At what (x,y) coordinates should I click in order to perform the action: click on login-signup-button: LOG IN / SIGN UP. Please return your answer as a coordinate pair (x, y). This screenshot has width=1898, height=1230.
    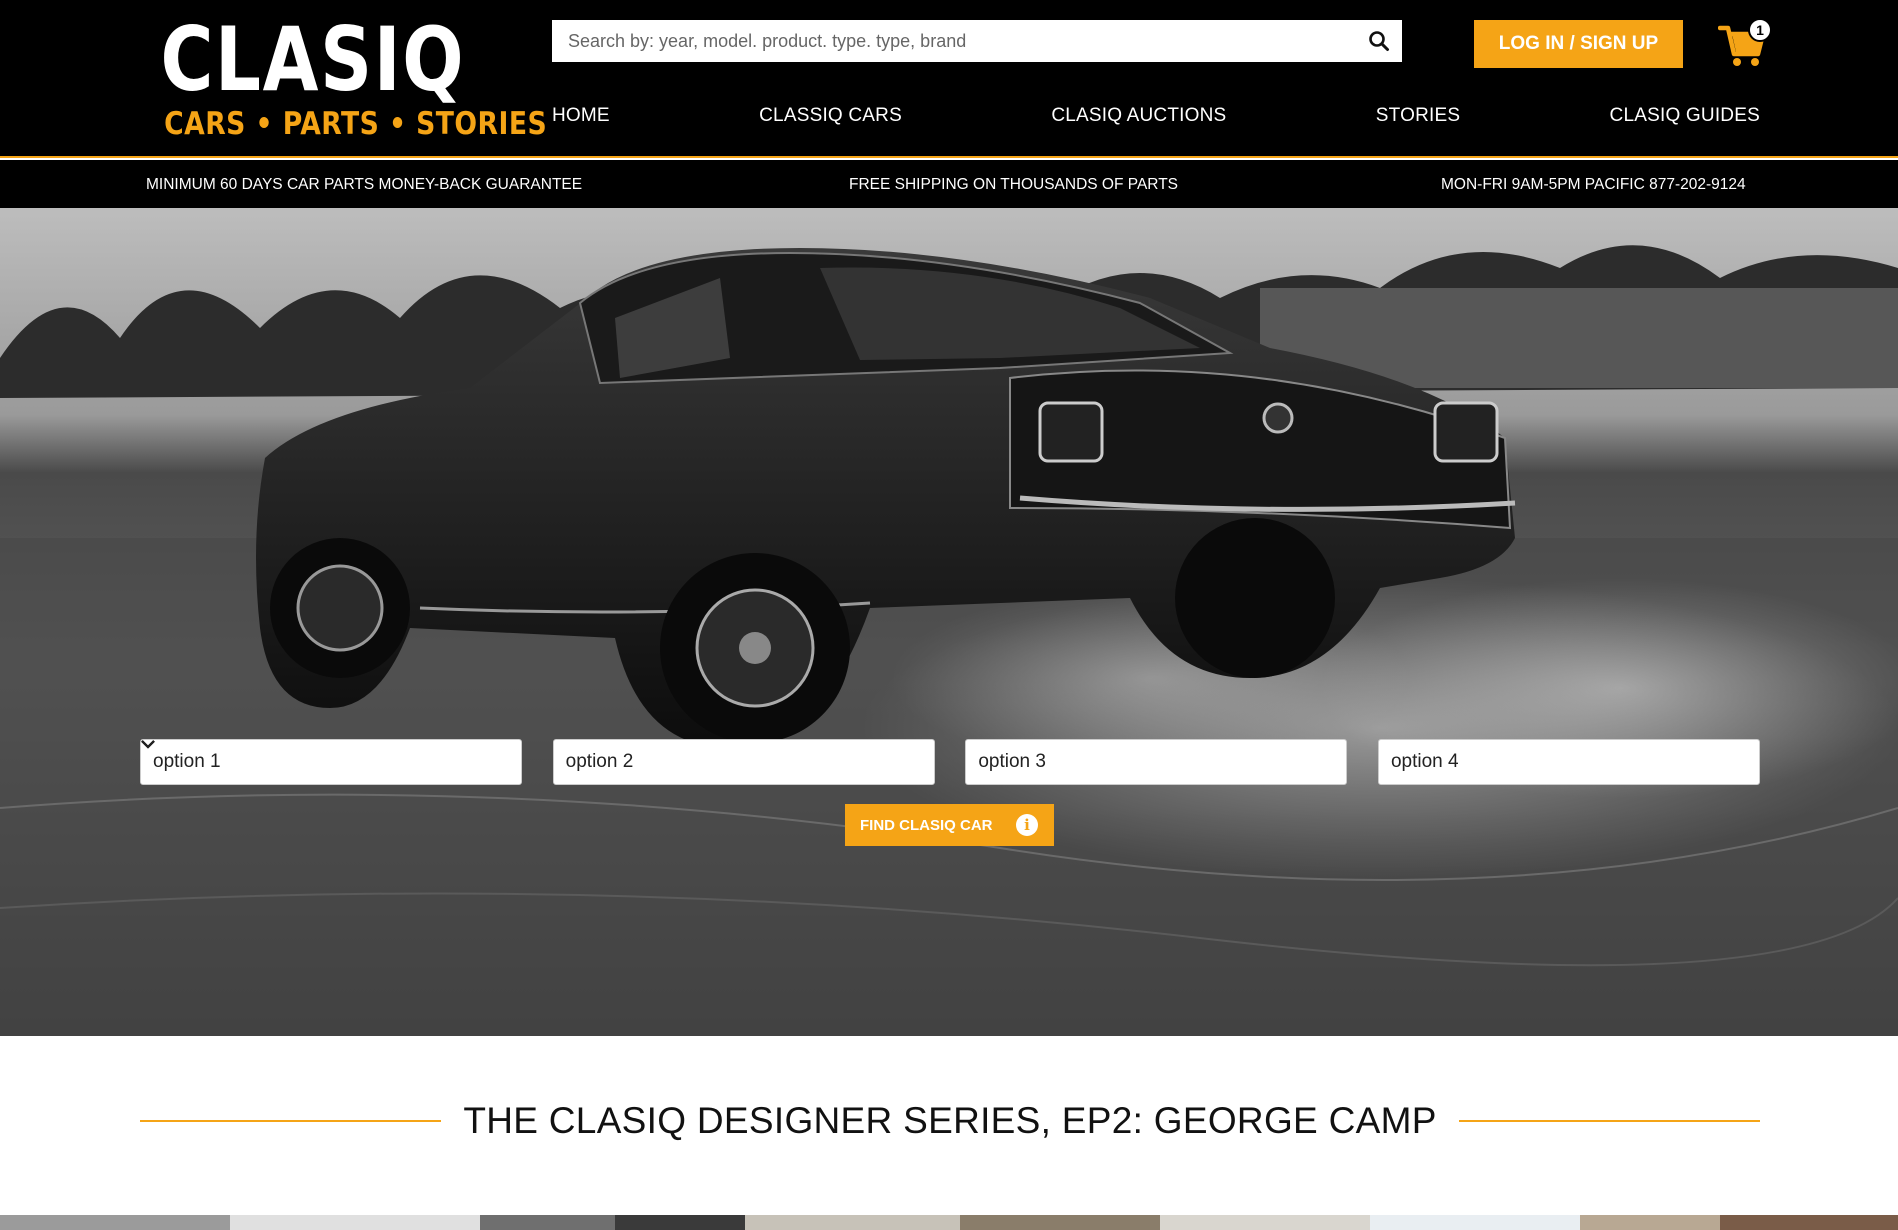
    Looking at the image, I should click on (1578, 44).